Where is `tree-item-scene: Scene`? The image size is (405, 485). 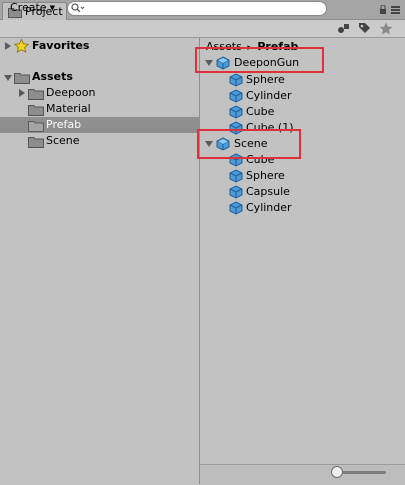 tree-item-scene: Scene is located at coordinates (99, 141).